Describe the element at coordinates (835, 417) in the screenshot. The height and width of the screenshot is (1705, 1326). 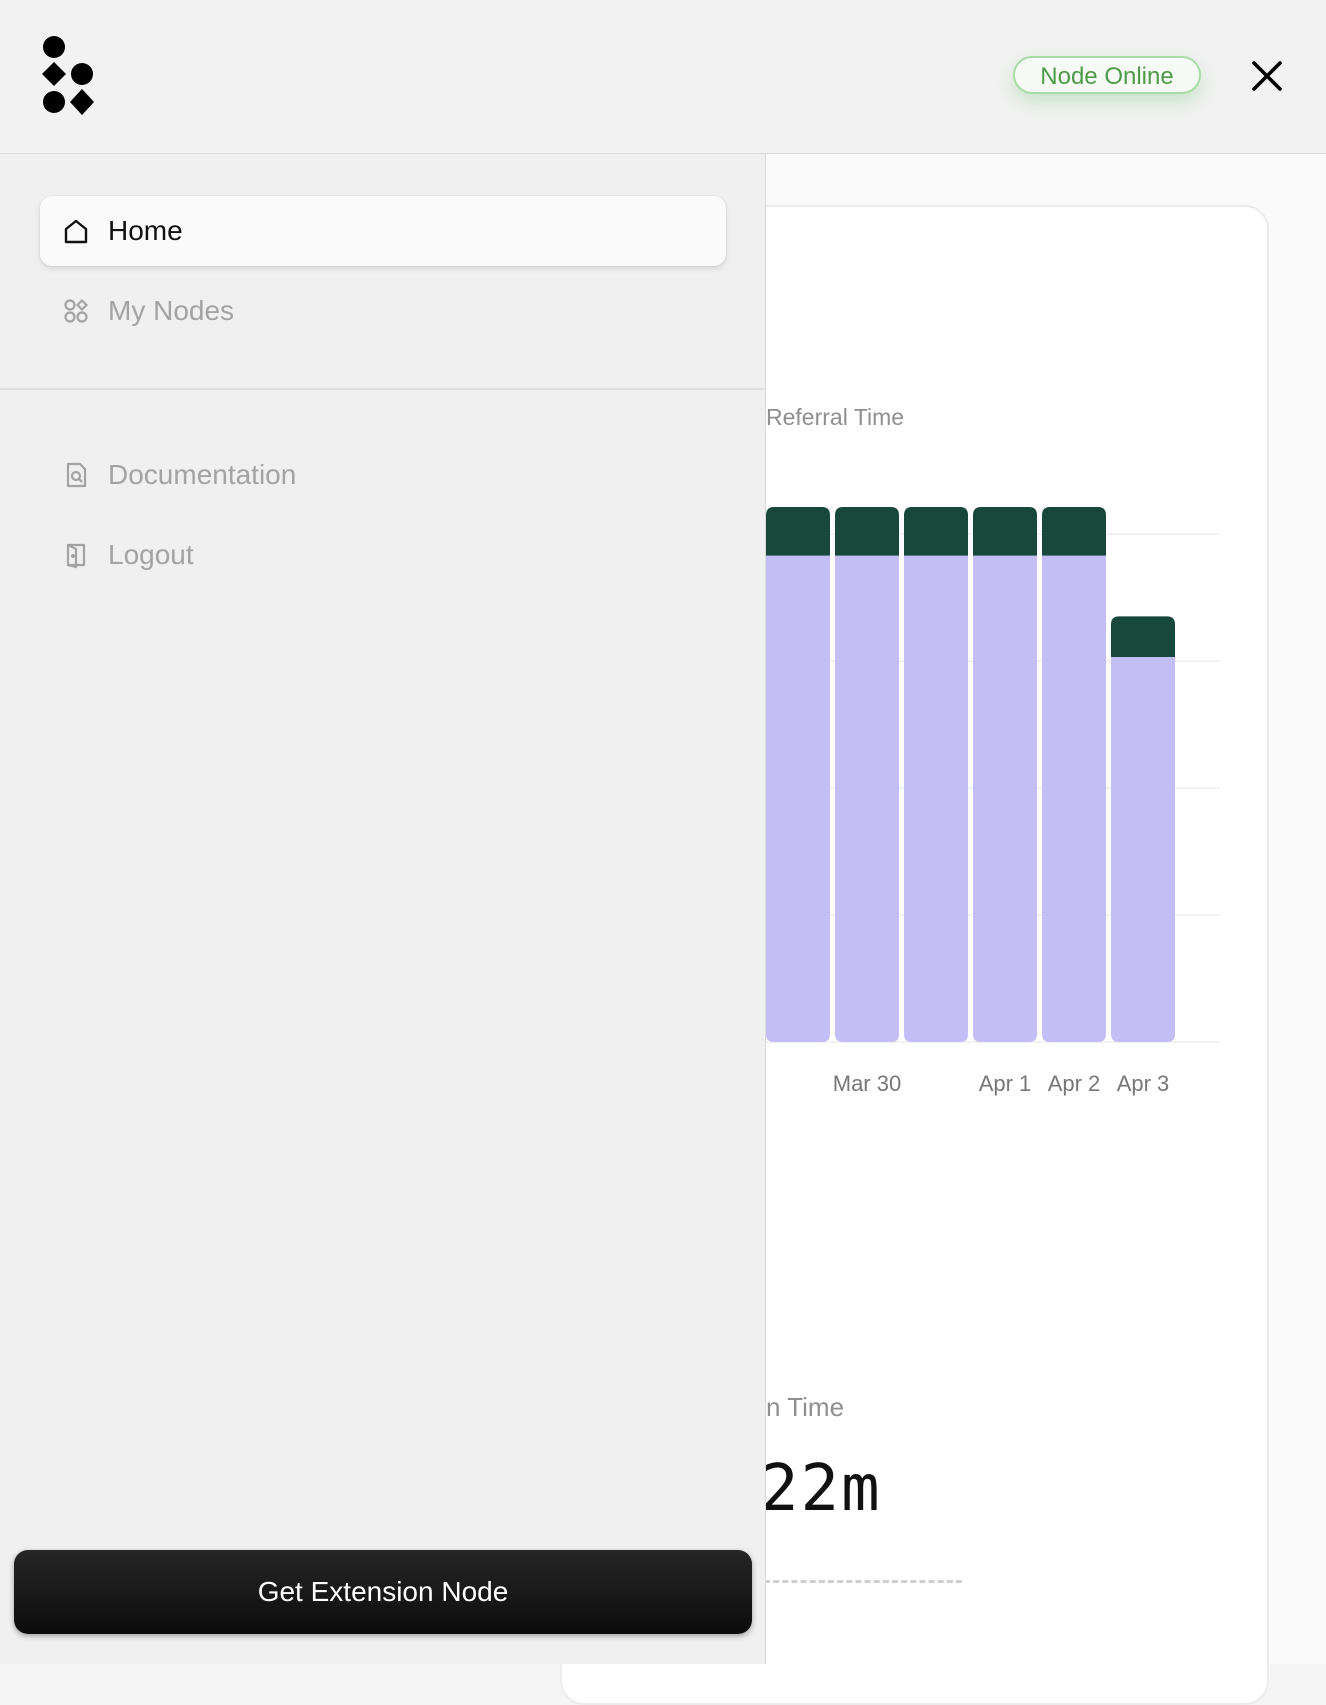
I see `chart-legend-label: Referral Time` at that location.